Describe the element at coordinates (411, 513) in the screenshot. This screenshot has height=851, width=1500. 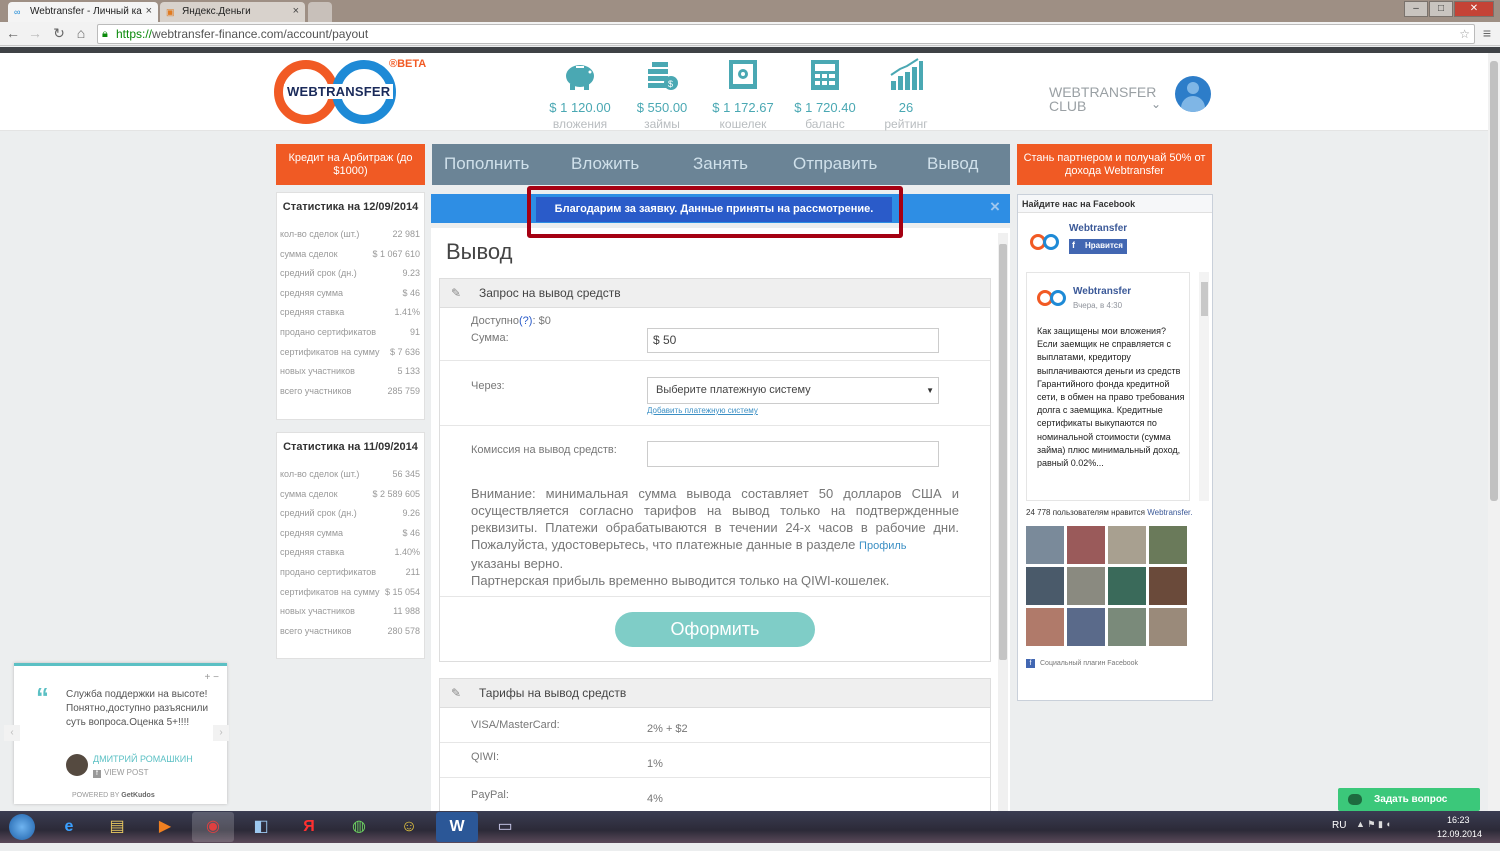
I see `stats-row-value: 9.26` at that location.